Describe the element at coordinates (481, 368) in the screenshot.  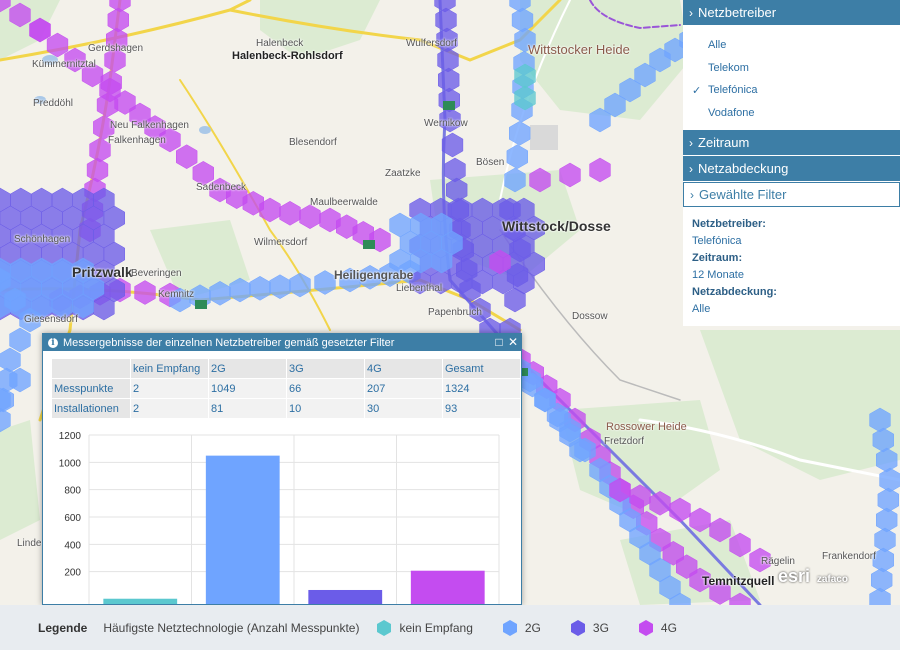
I see `column-header: Gesamt` at that location.